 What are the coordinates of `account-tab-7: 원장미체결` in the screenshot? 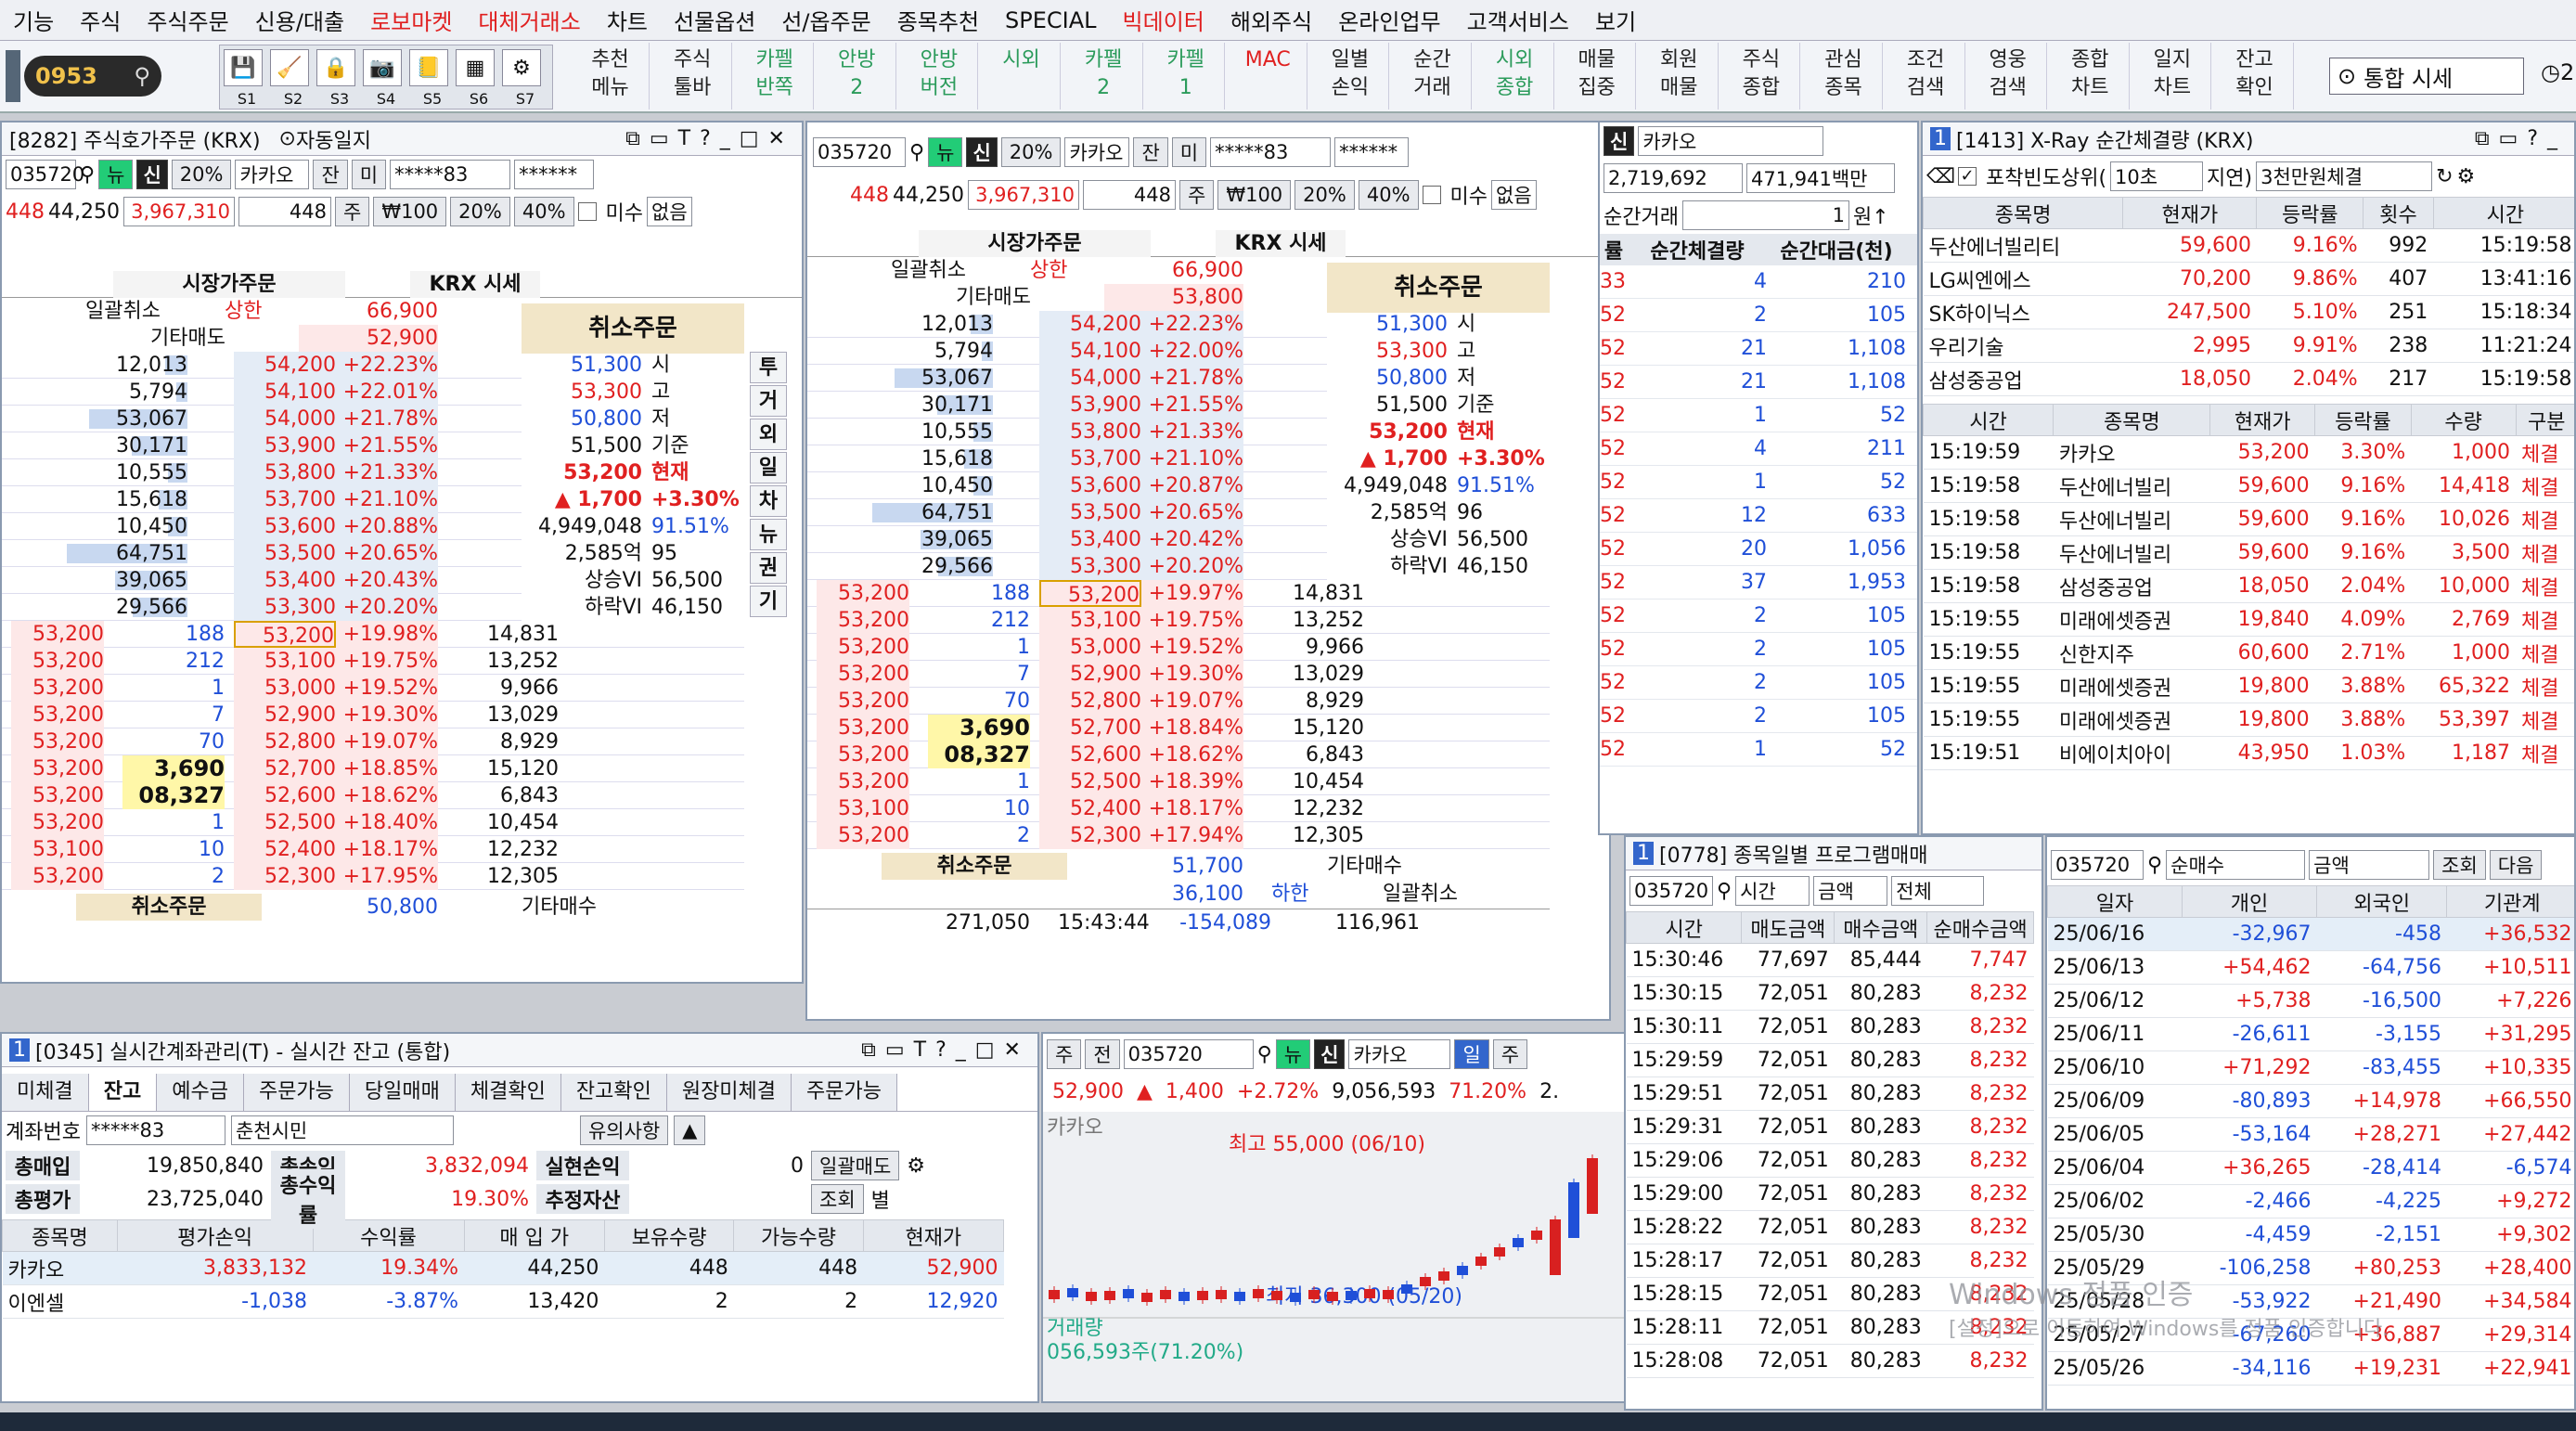 It's located at (729, 1092).